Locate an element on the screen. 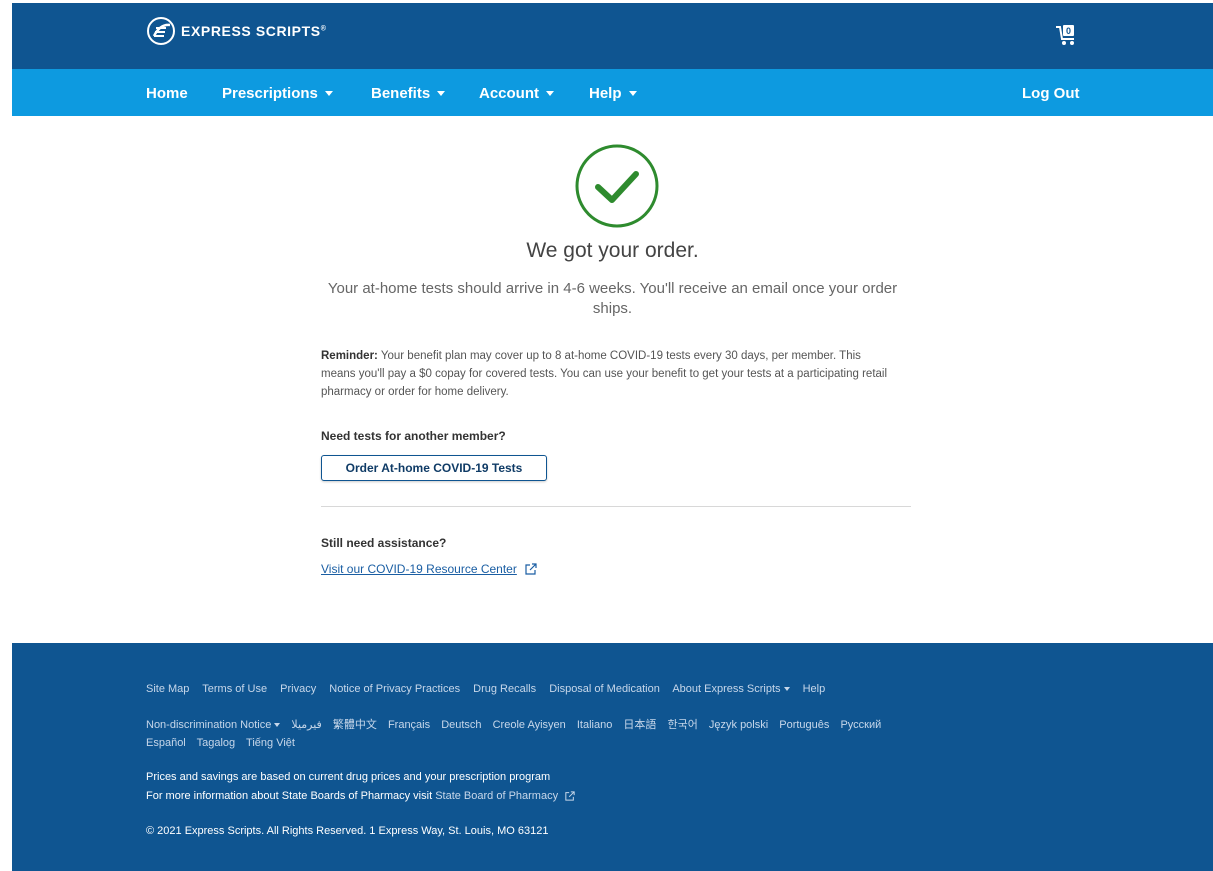 The image size is (1213, 871). shopping-cart-icon: 0 is located at coordinates (1067, 35).